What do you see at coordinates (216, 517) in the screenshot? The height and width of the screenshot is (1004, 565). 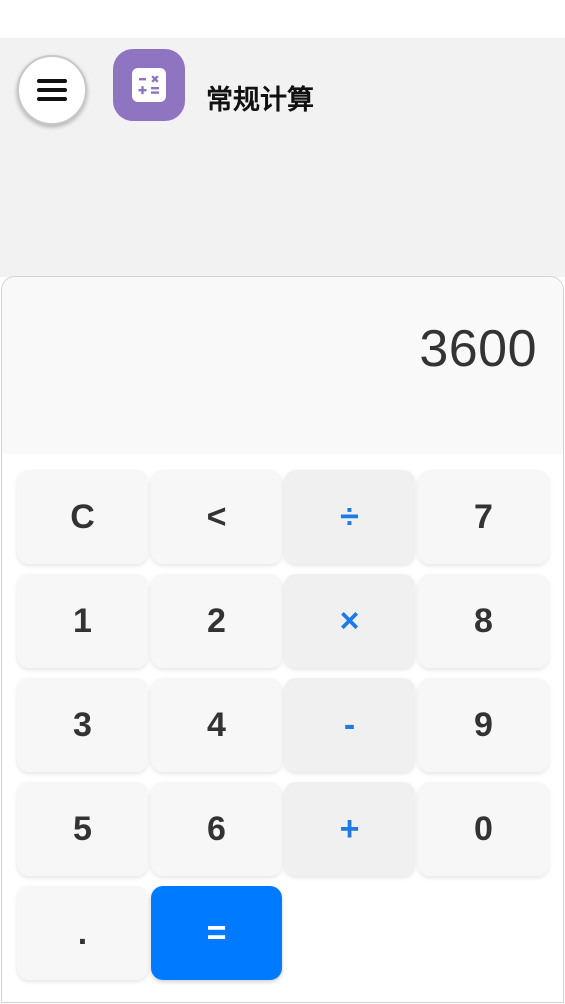 I see `backspace-button: <` at bounding box center [216, 517].